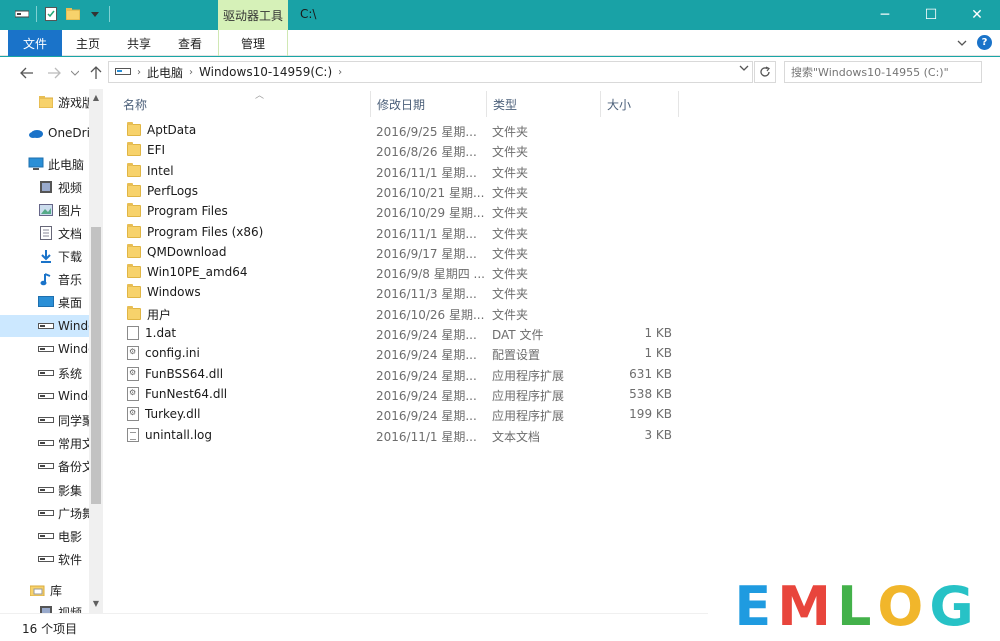  I want to click on search-box, so click(883, 72).